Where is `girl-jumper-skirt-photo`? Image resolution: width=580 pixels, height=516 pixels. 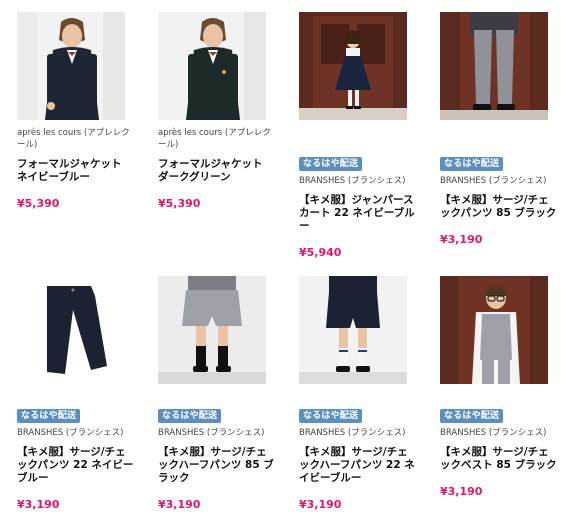 girl-jumper-skirt-photo is located at coordinates (353, 66).